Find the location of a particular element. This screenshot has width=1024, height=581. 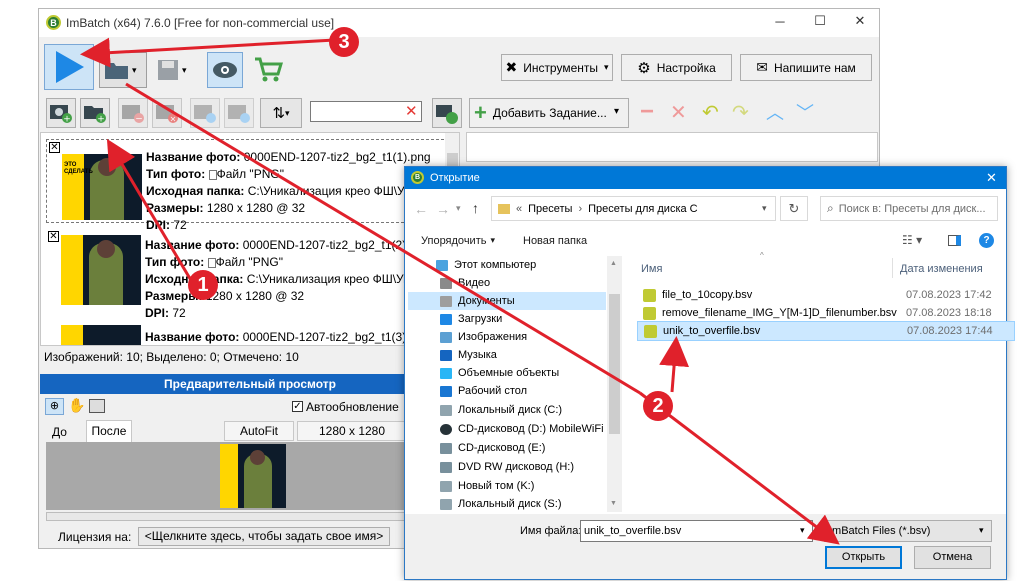

tree-item-this-pc: Этот компьютер is located at coordinates (486, 265).